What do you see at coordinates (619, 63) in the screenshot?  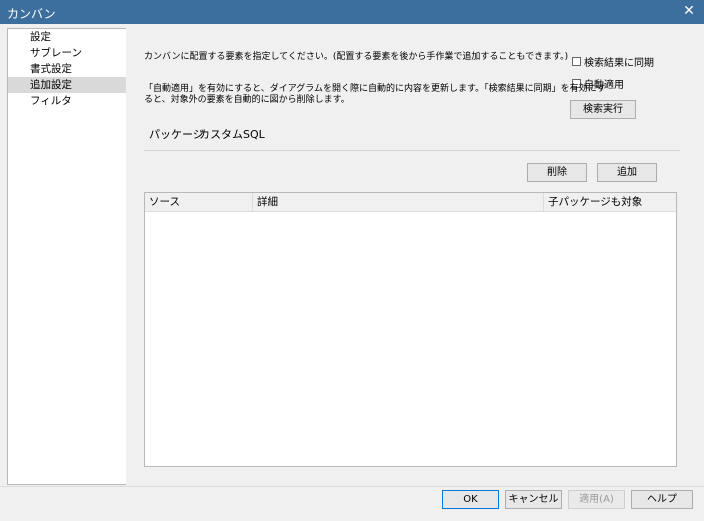 I see `checkbox-label: 検索結果に同期` at bounding box center [619, 63].